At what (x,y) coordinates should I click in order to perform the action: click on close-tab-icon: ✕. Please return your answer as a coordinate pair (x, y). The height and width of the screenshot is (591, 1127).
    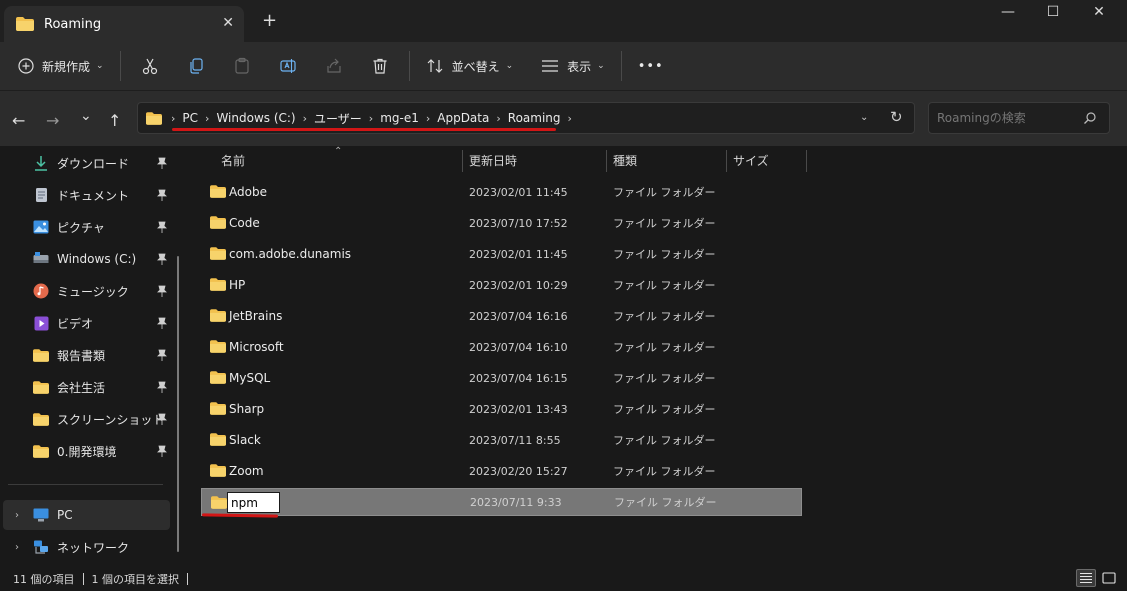
    Looking at the image, I should click on (228, 23).